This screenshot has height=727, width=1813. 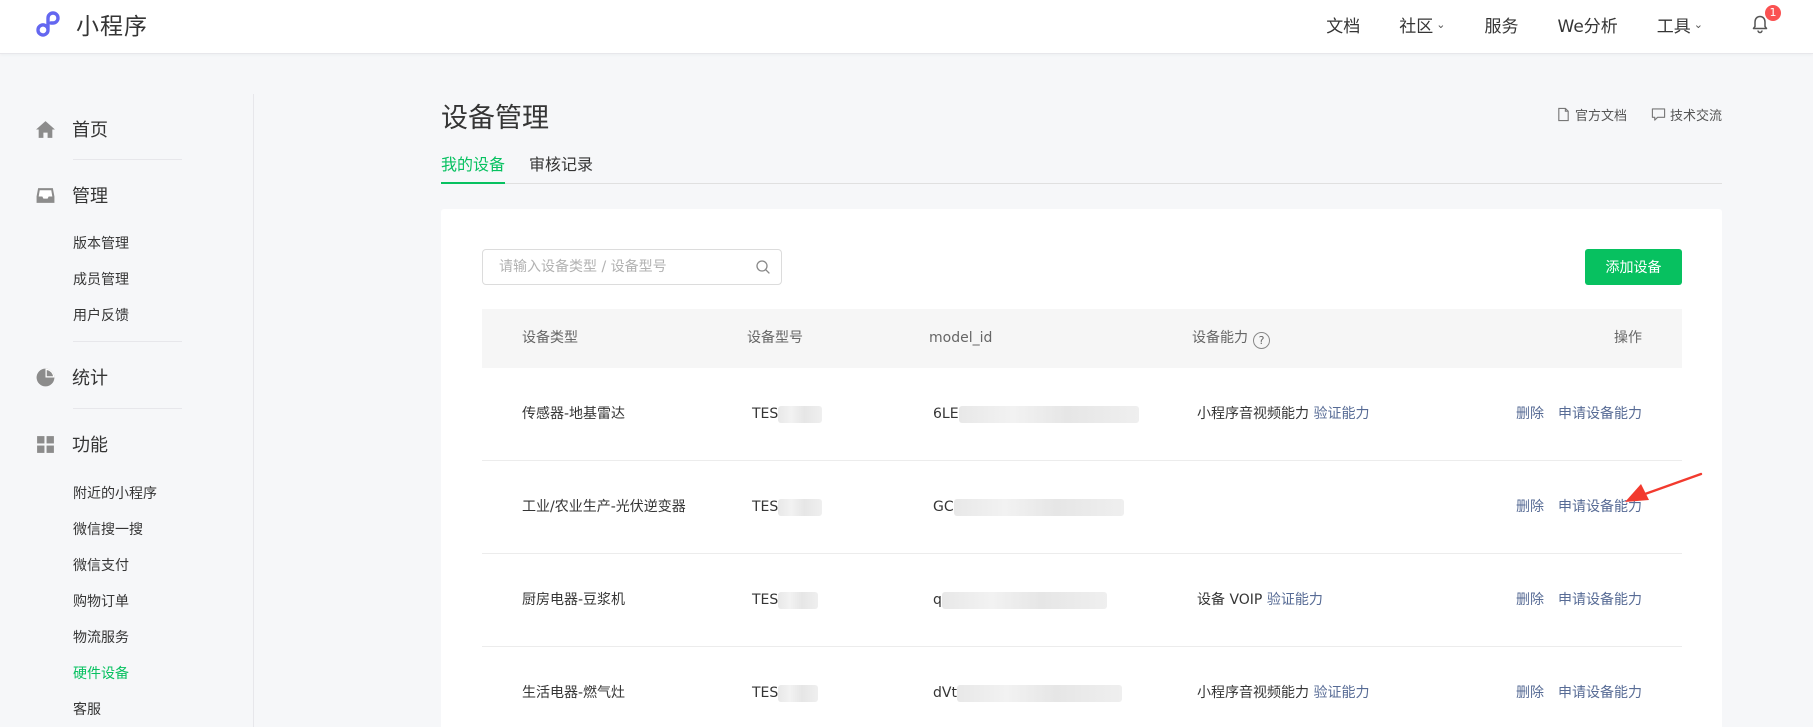 I want to click on sidebar-item-statistics: 统计, so click(x=108, y=377).